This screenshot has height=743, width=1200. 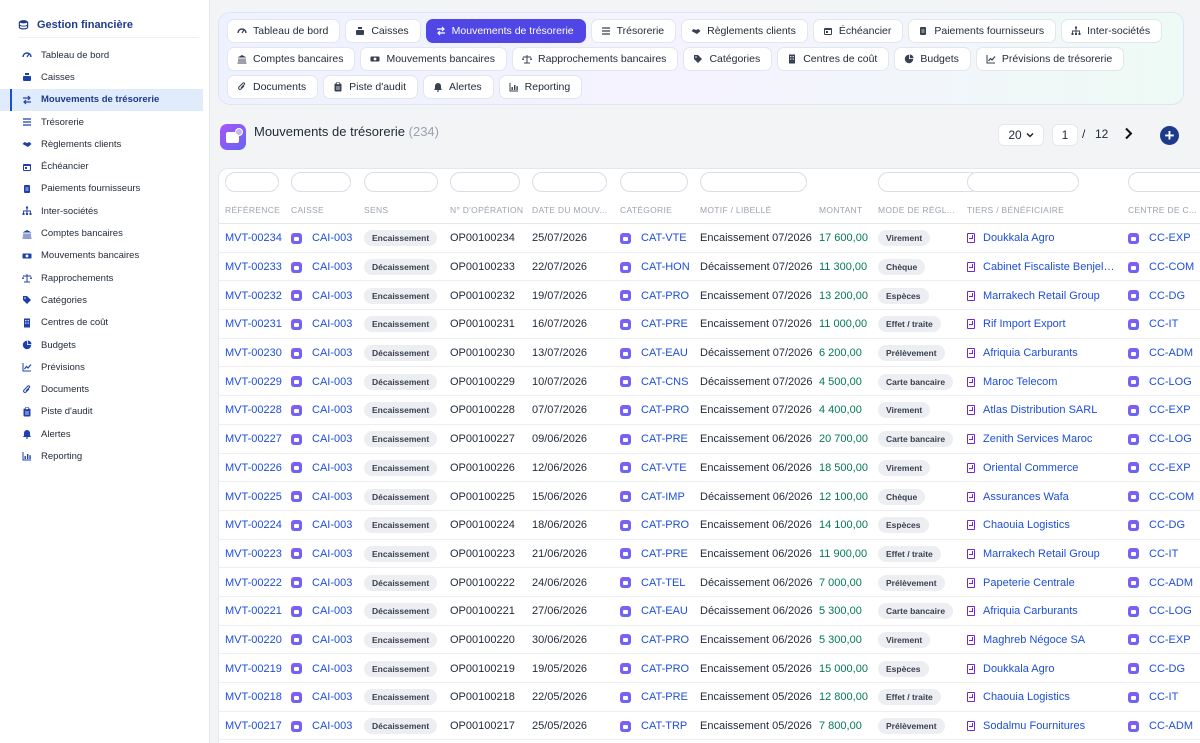 I want to click on sidebar-item-rapprochements: Rapprochements, so click(x=104, y=278).